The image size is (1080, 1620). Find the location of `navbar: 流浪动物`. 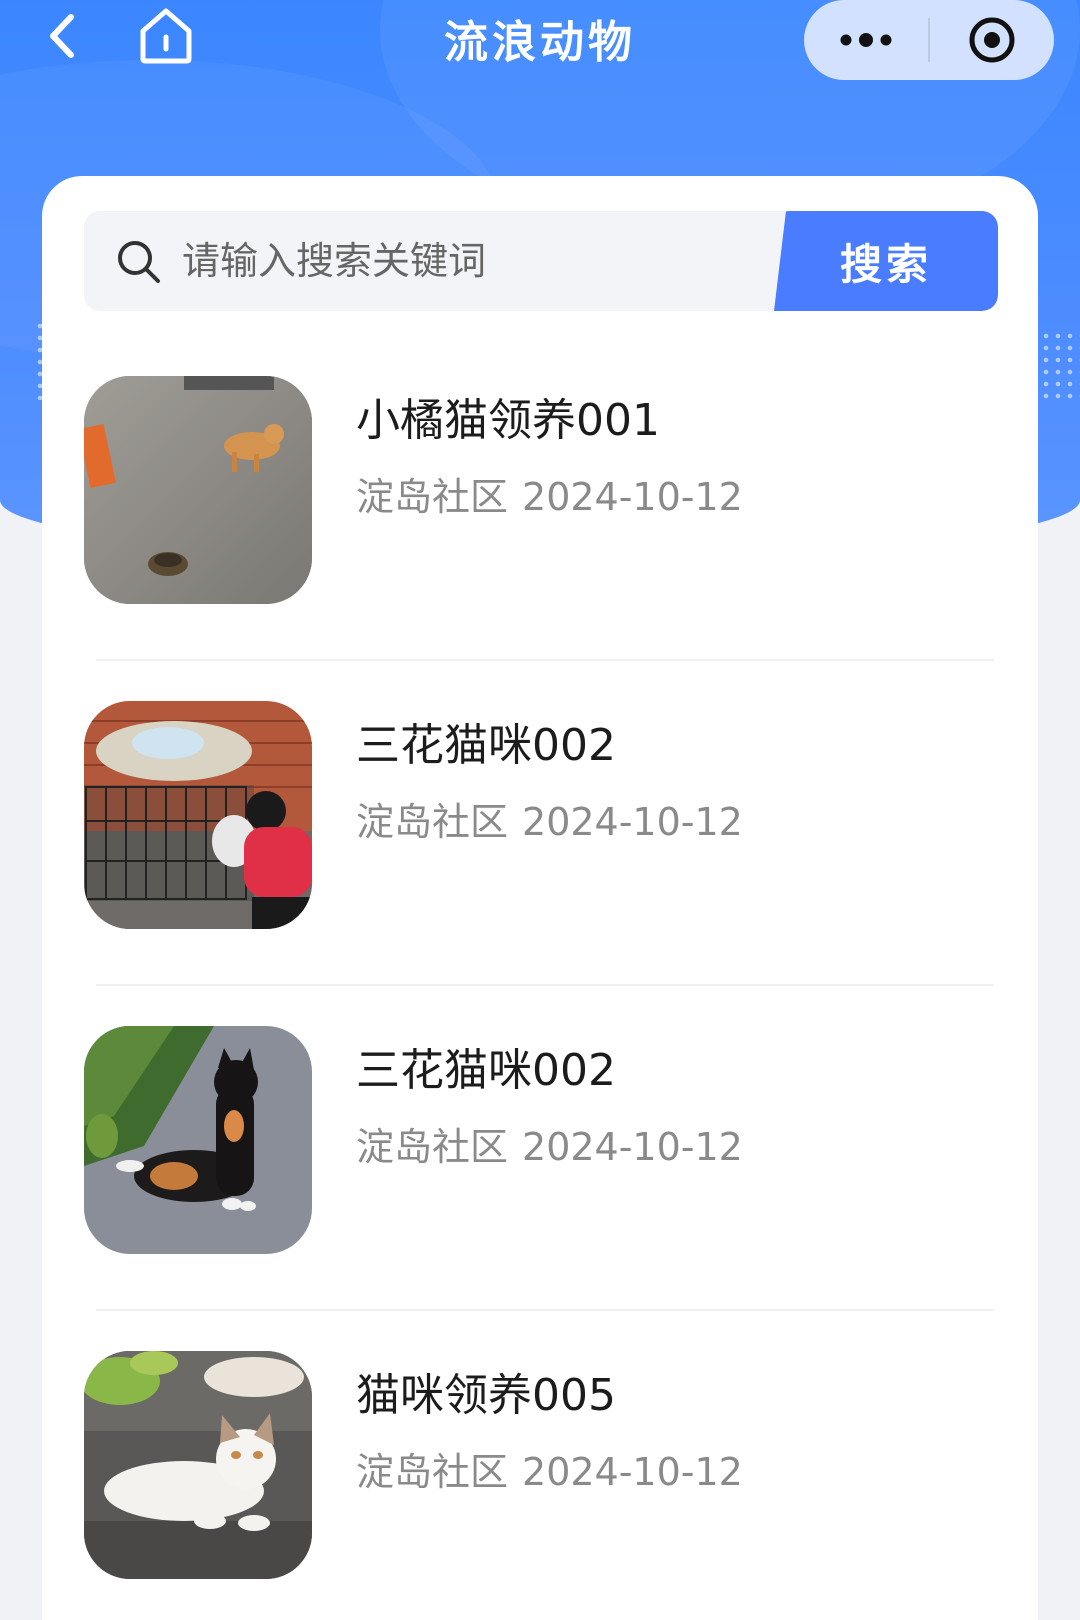

navbar: 流浪动物 is located at coordinates (540, 40).